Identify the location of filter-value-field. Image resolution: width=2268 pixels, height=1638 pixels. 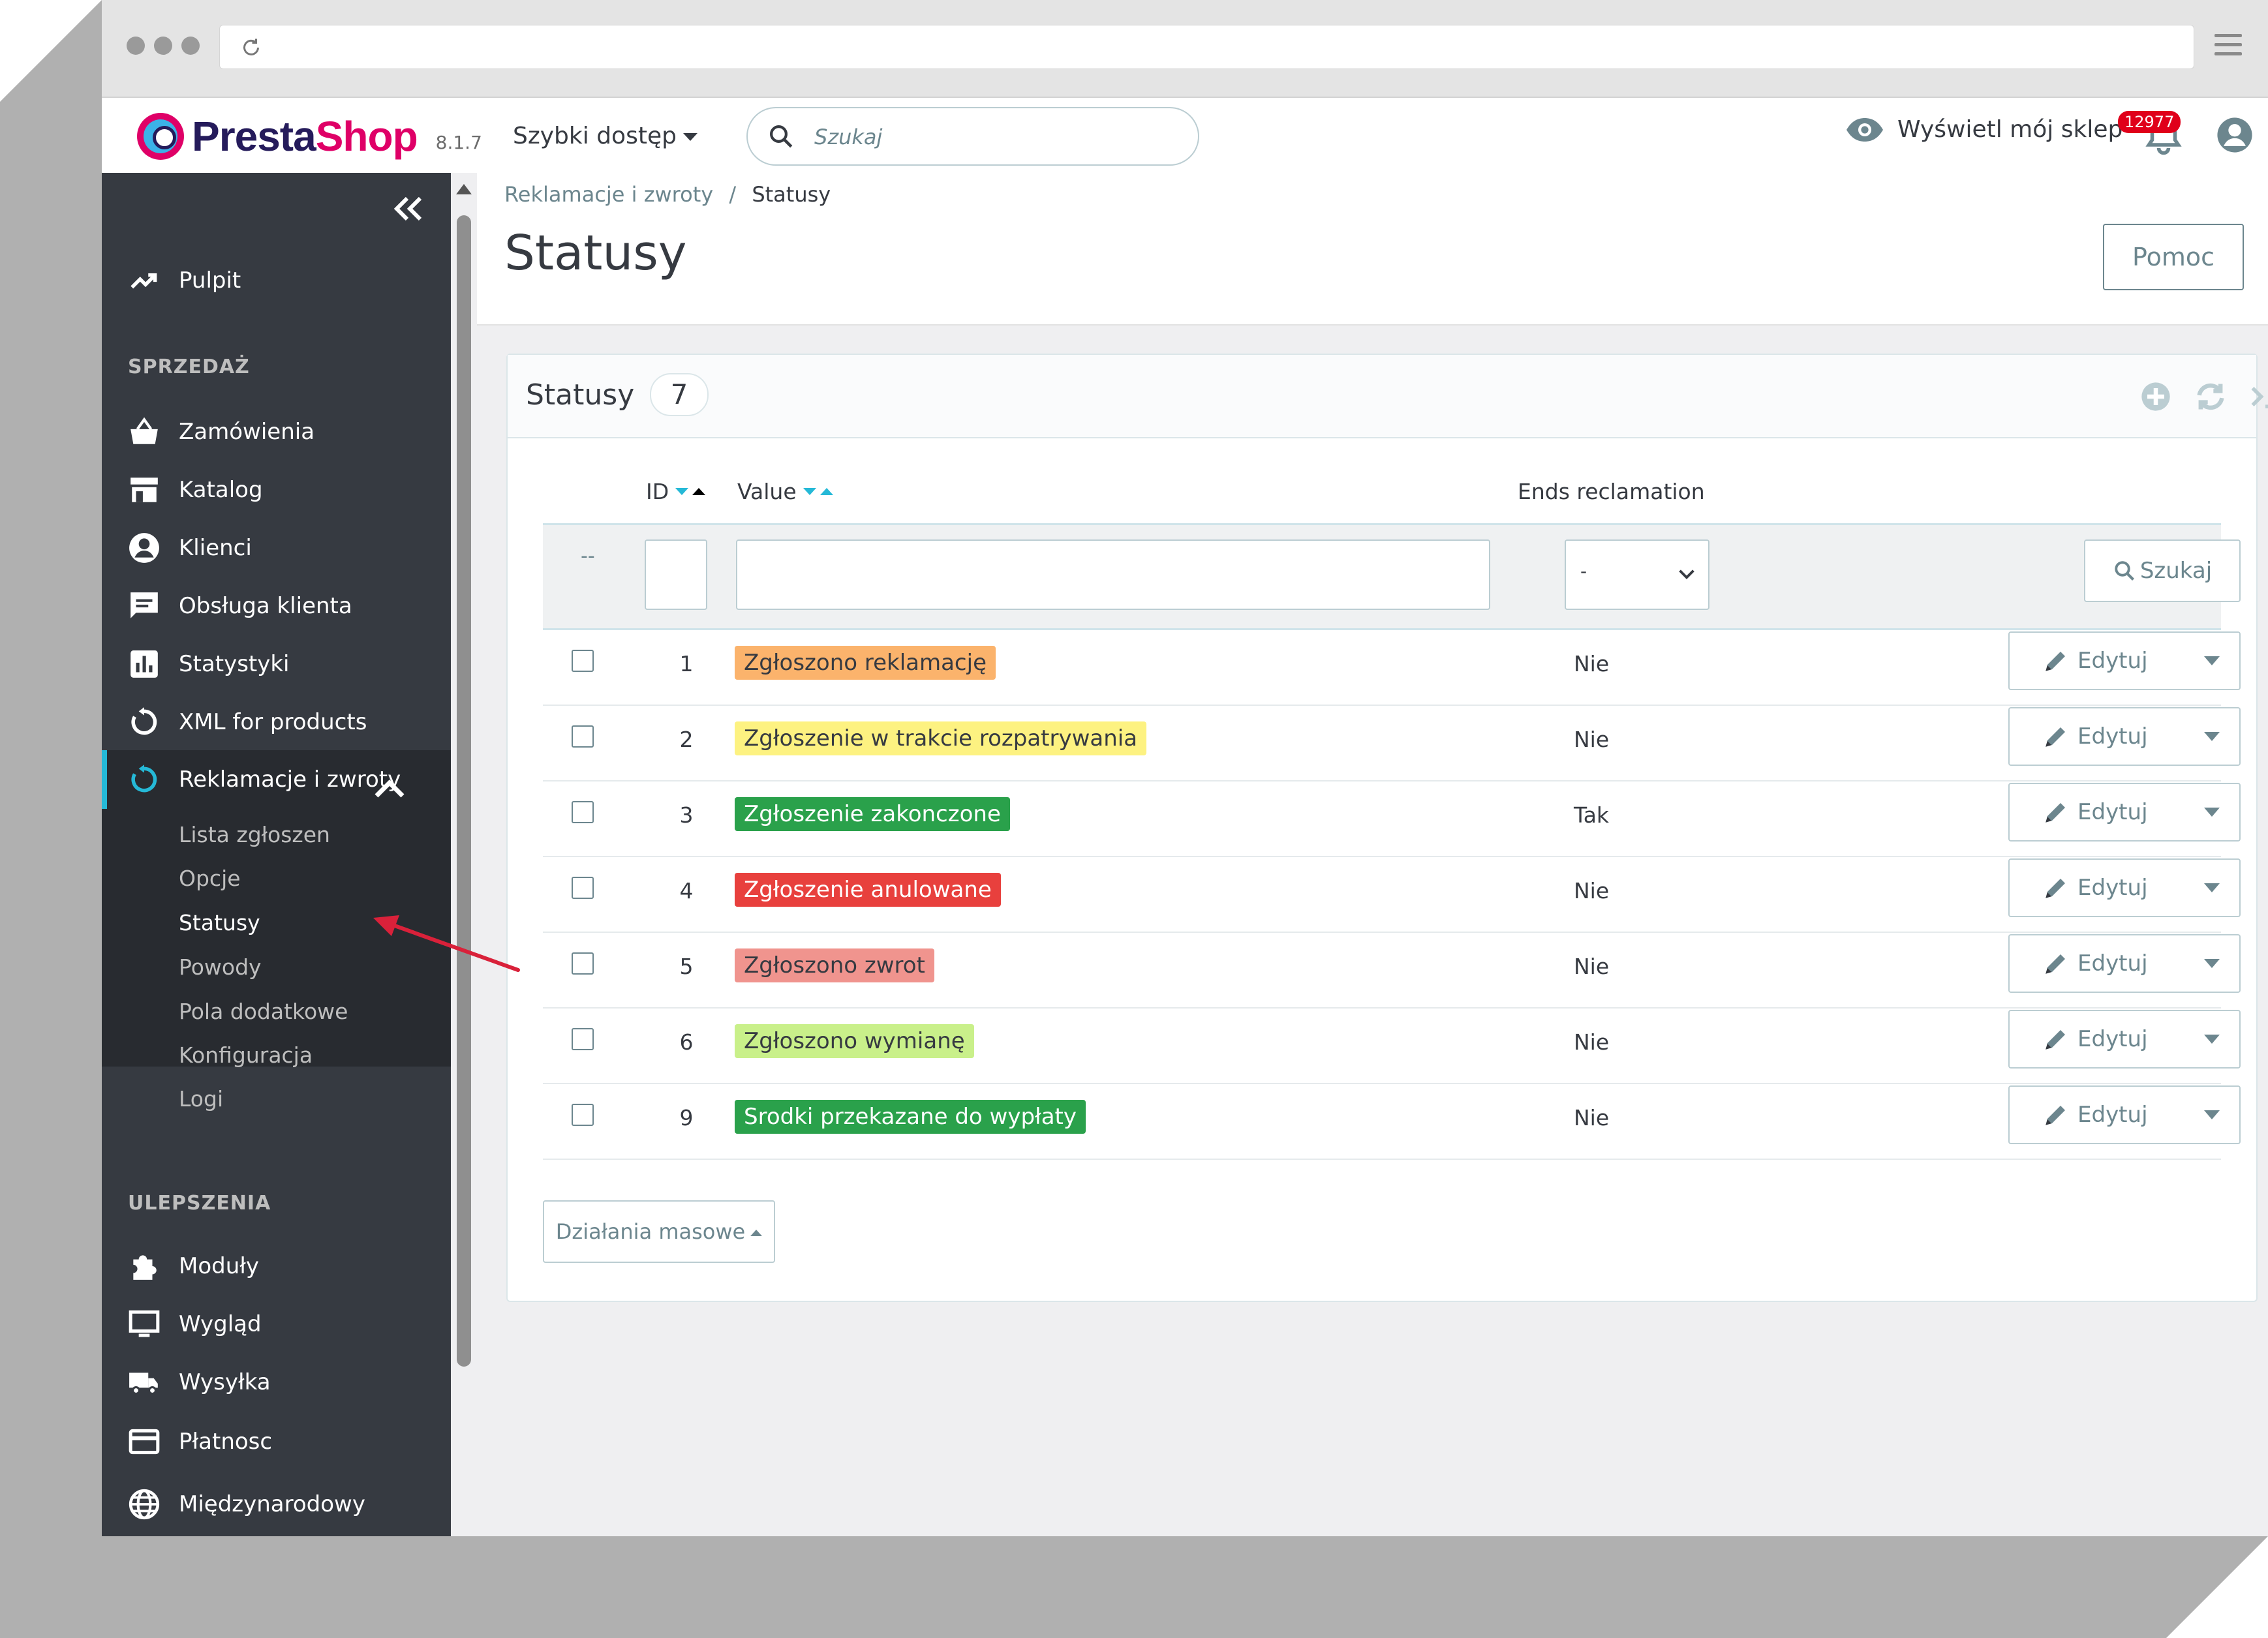
(1113, 575).